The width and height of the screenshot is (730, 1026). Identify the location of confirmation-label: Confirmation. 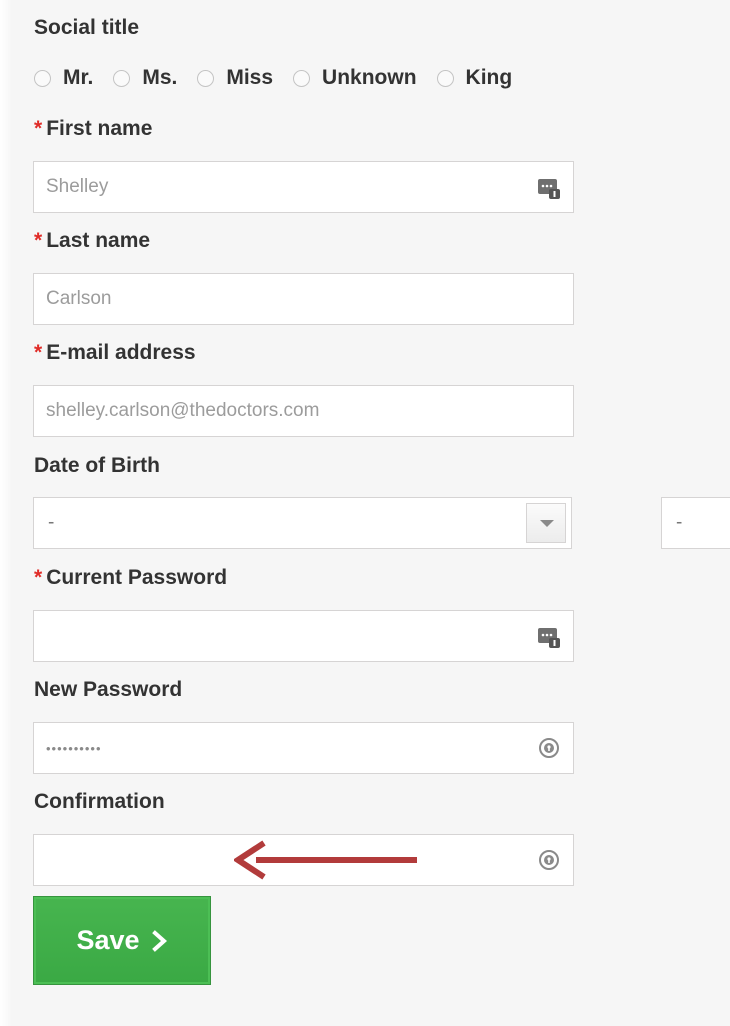
(99, 802).